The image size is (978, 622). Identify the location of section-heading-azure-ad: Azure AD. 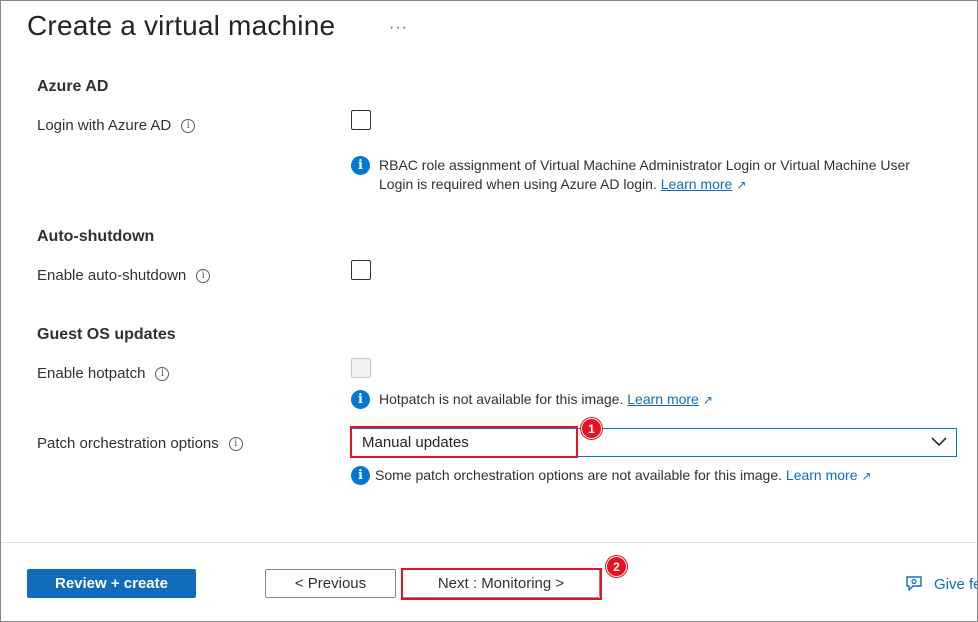
(73, 86).